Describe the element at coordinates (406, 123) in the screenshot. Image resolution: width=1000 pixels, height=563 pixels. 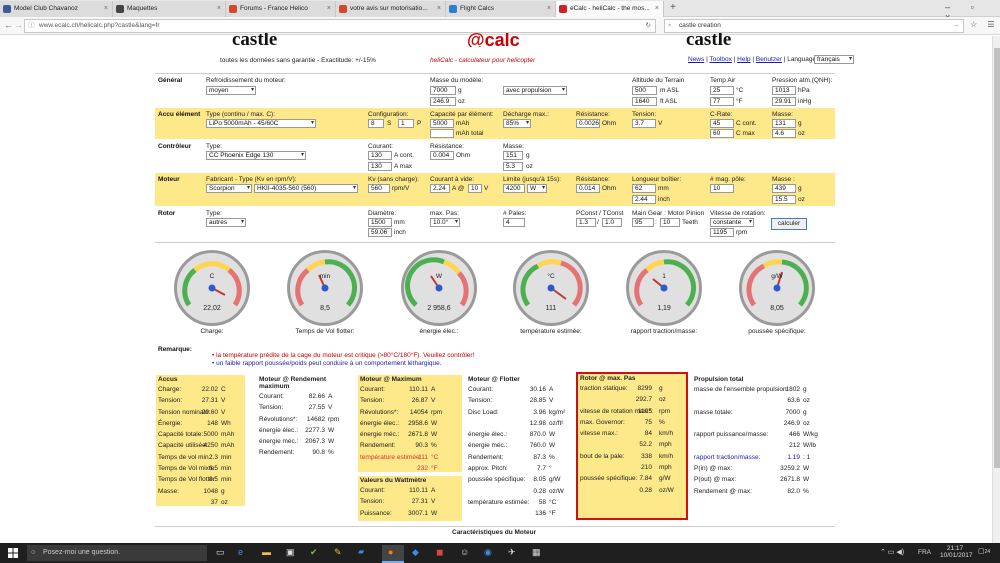
I see `config-p-input: 1` at that location.